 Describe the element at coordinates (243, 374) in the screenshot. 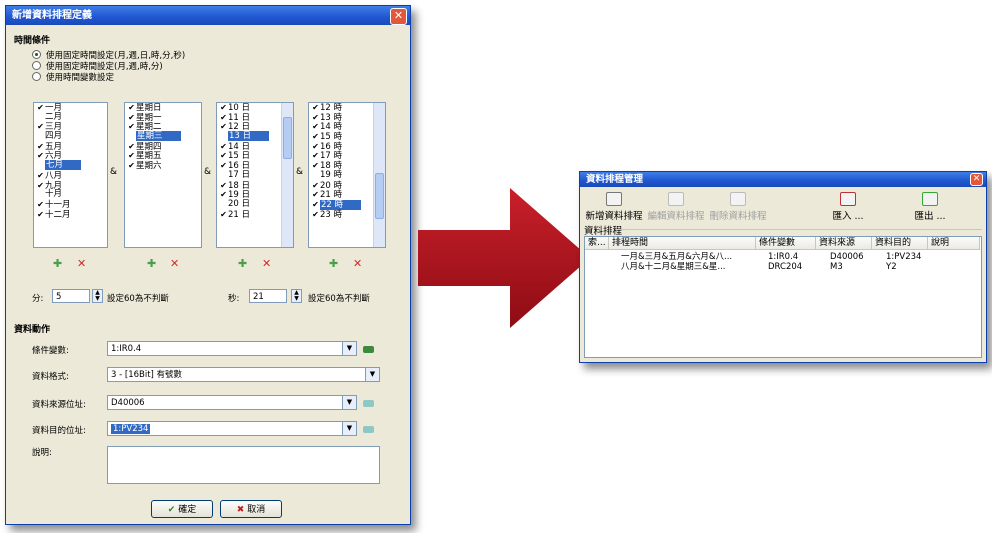

I see `data-format-select: 3 - [16Bit] 有號數 ▼` at that location.